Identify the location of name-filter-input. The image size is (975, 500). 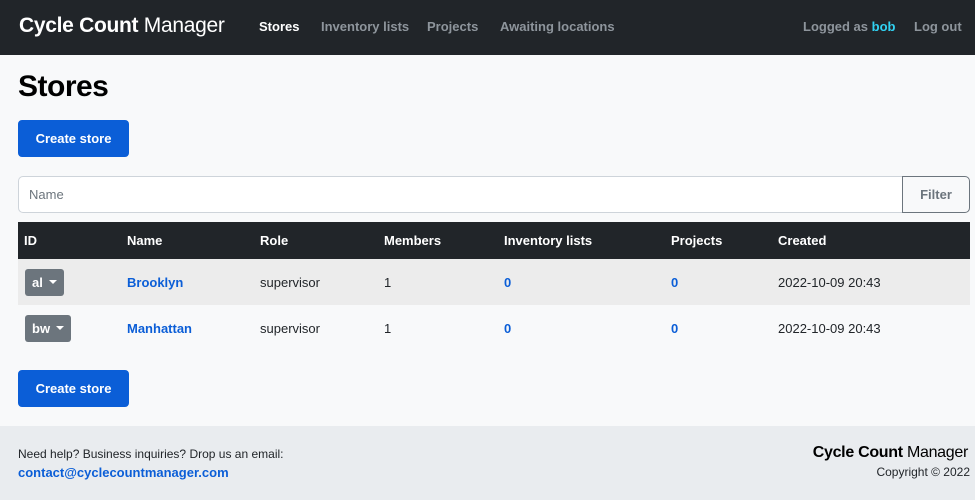
(460, 194).